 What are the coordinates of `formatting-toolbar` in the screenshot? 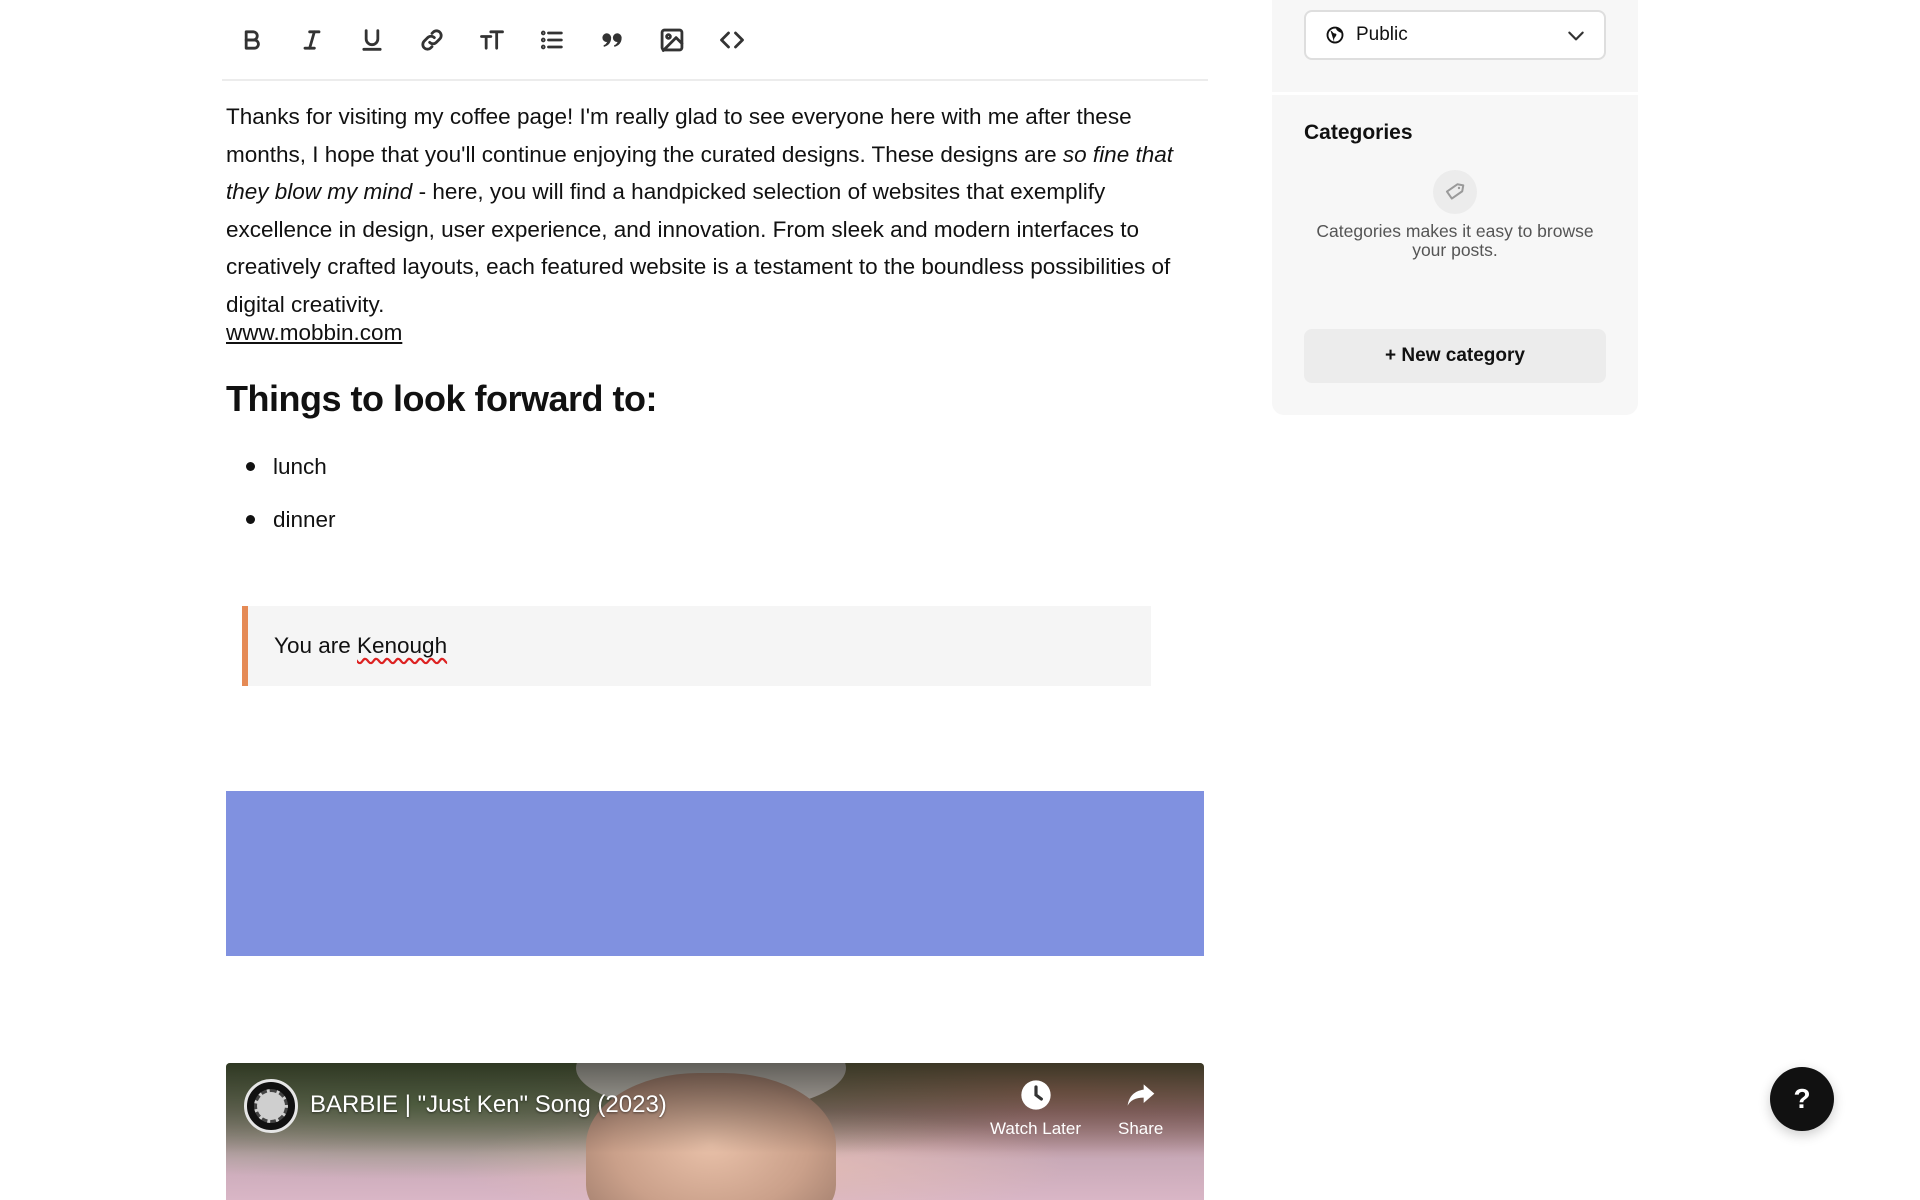 It's located at (715, 40).